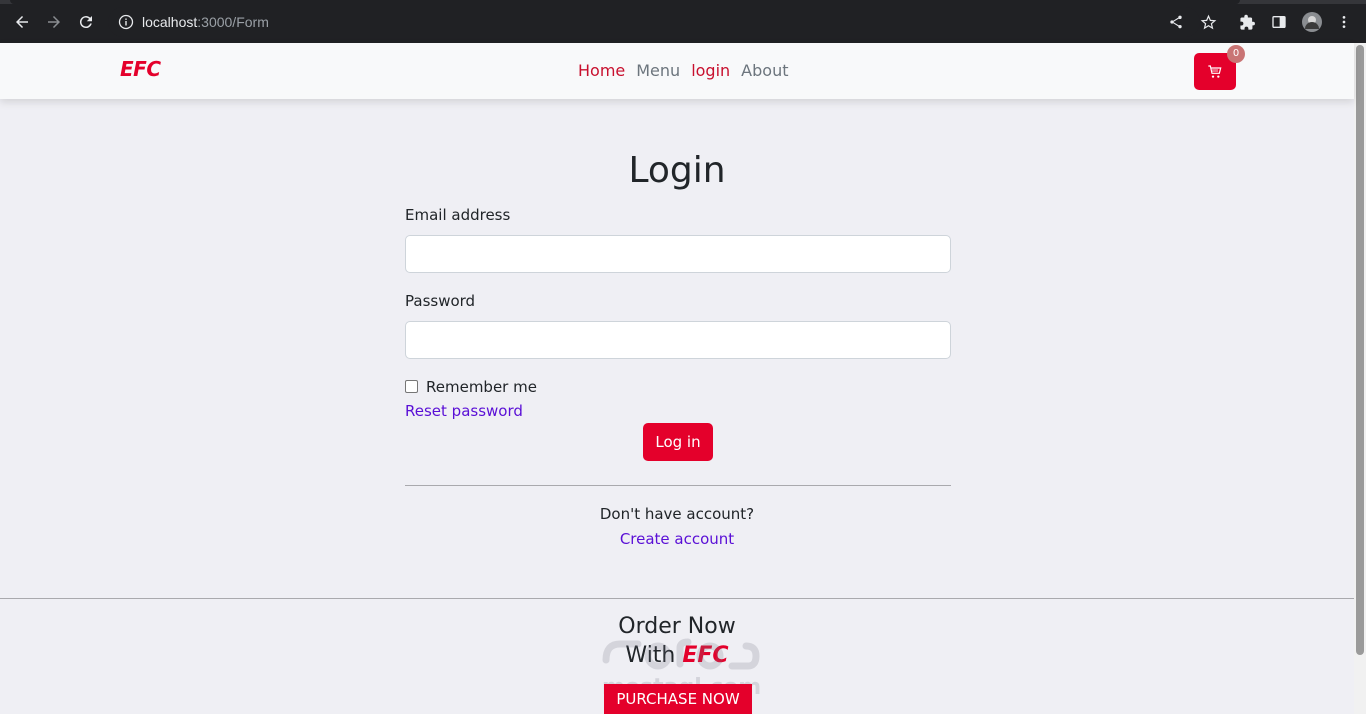 This screenshot has height=714, width=1366. Describe the element at coordinates (710, 70) in the screenshot. I see `nav-link-login: login` at that location.